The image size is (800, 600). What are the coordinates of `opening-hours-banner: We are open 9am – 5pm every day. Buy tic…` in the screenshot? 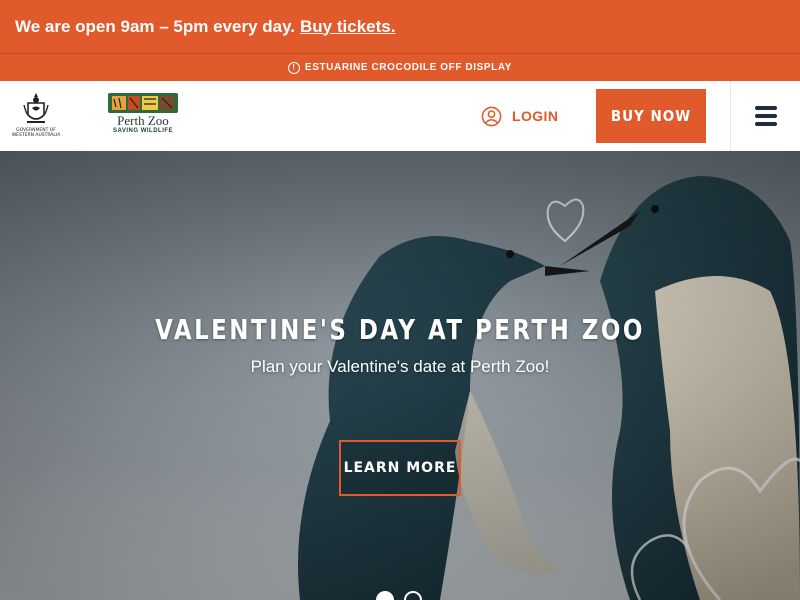 It's located at (400, 26).